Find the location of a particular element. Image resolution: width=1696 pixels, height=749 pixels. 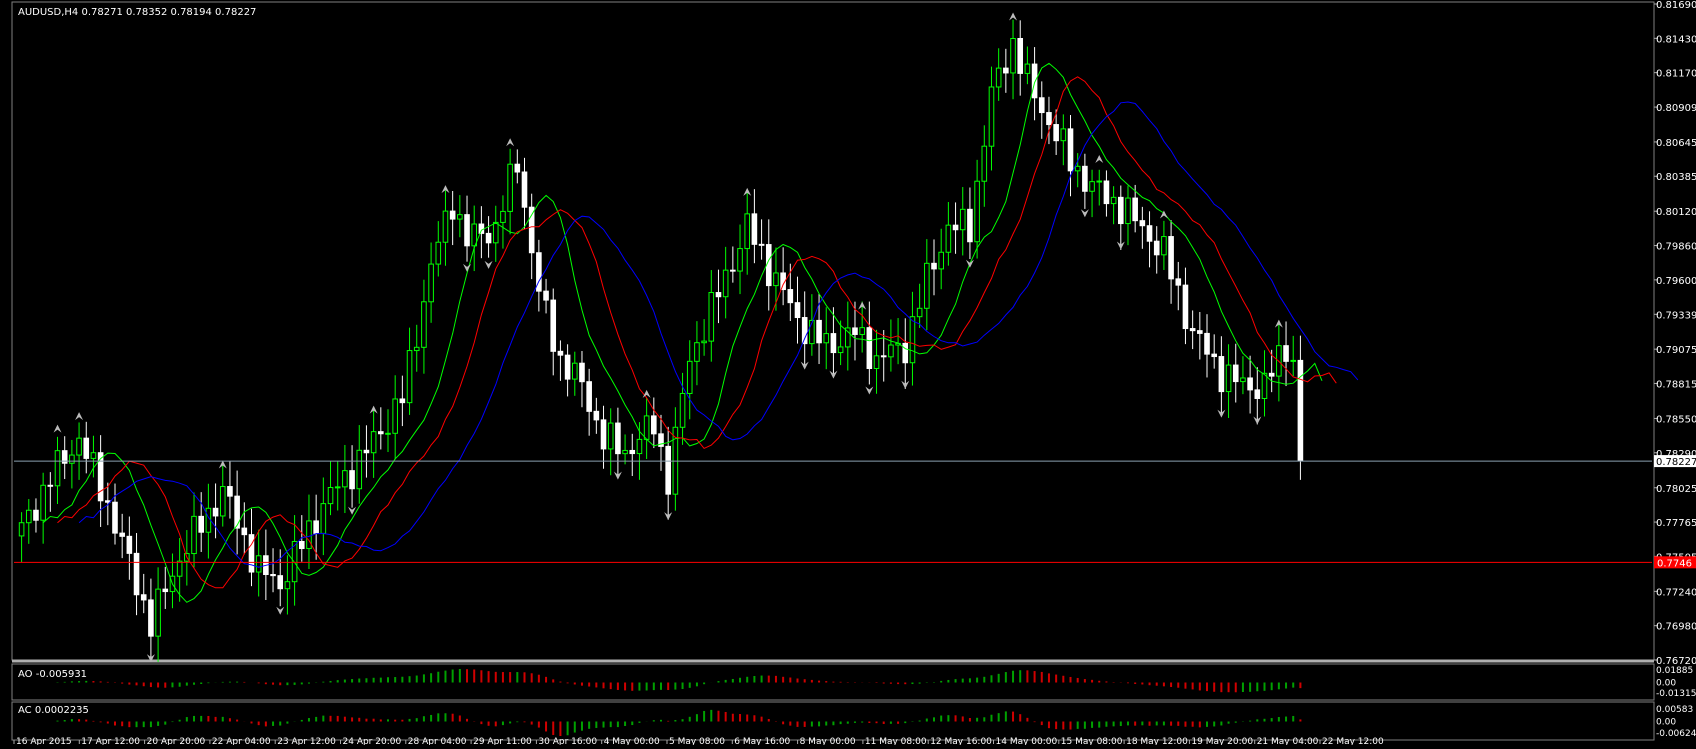

price-axis-label: 0.80385 is located at coordinates (1676, 177).